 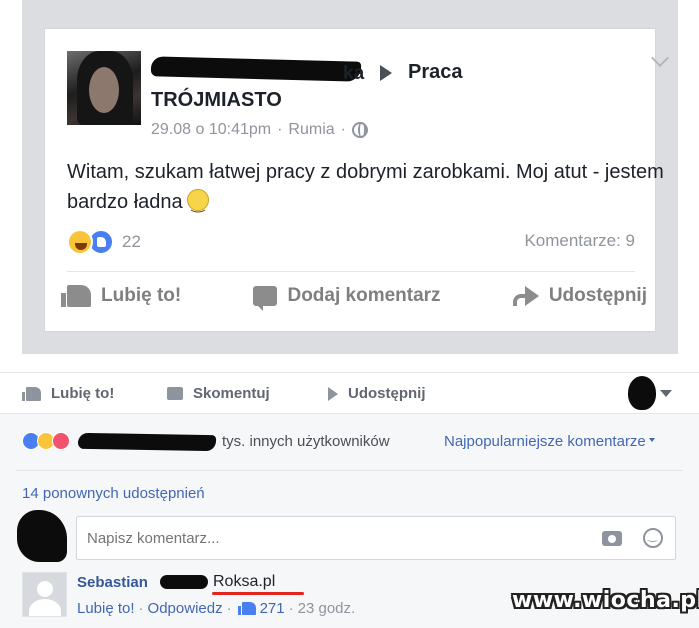 I want to click on post-comment-button: Dodaj komentarz, so click(x=347, y=298).